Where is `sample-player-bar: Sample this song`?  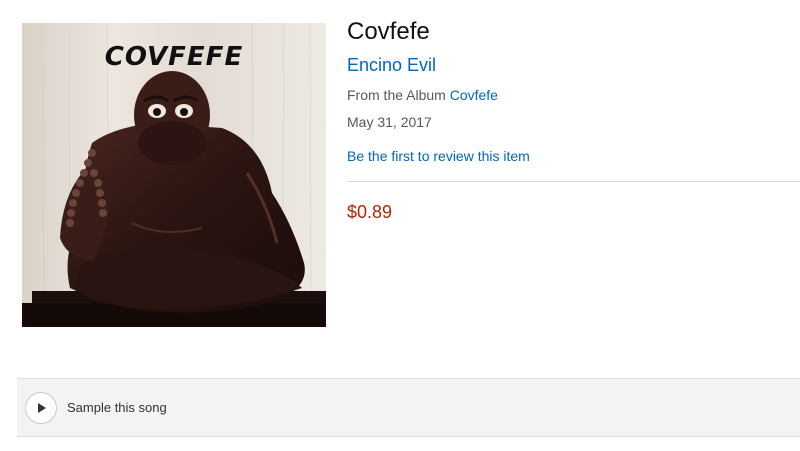
sample-player-bar: Sample this song is located at coordinates (408, 407).